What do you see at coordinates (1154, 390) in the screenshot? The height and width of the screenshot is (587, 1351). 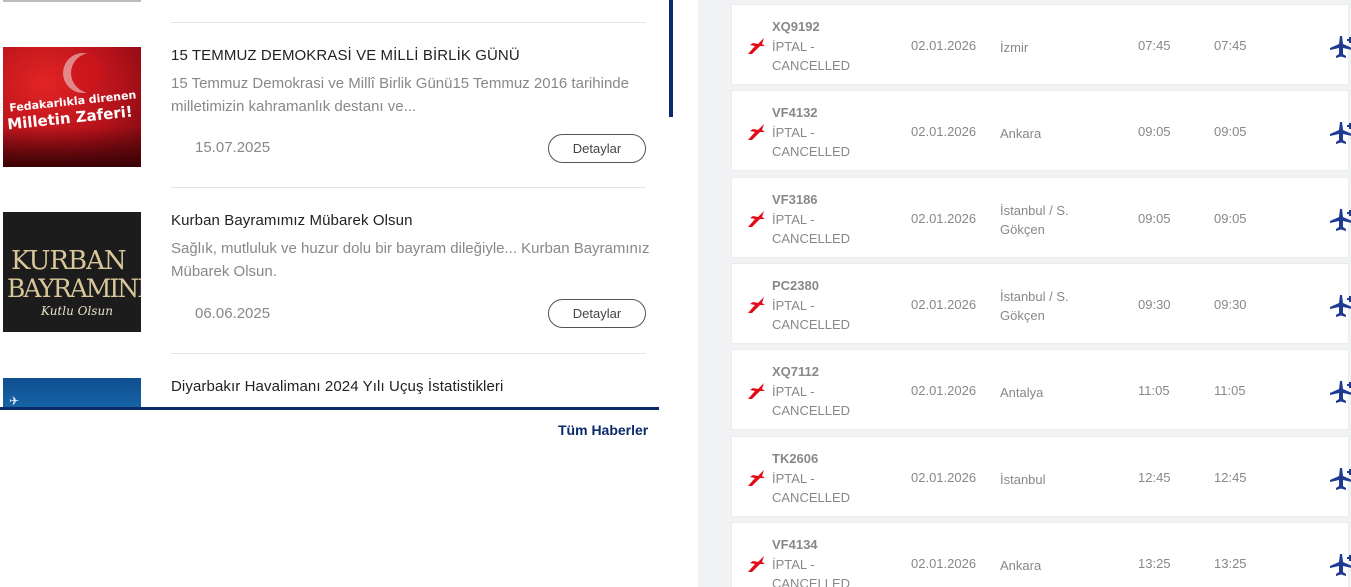 I see `flight-scheduled-time: 11:05` at bounding box center [1154, 390].